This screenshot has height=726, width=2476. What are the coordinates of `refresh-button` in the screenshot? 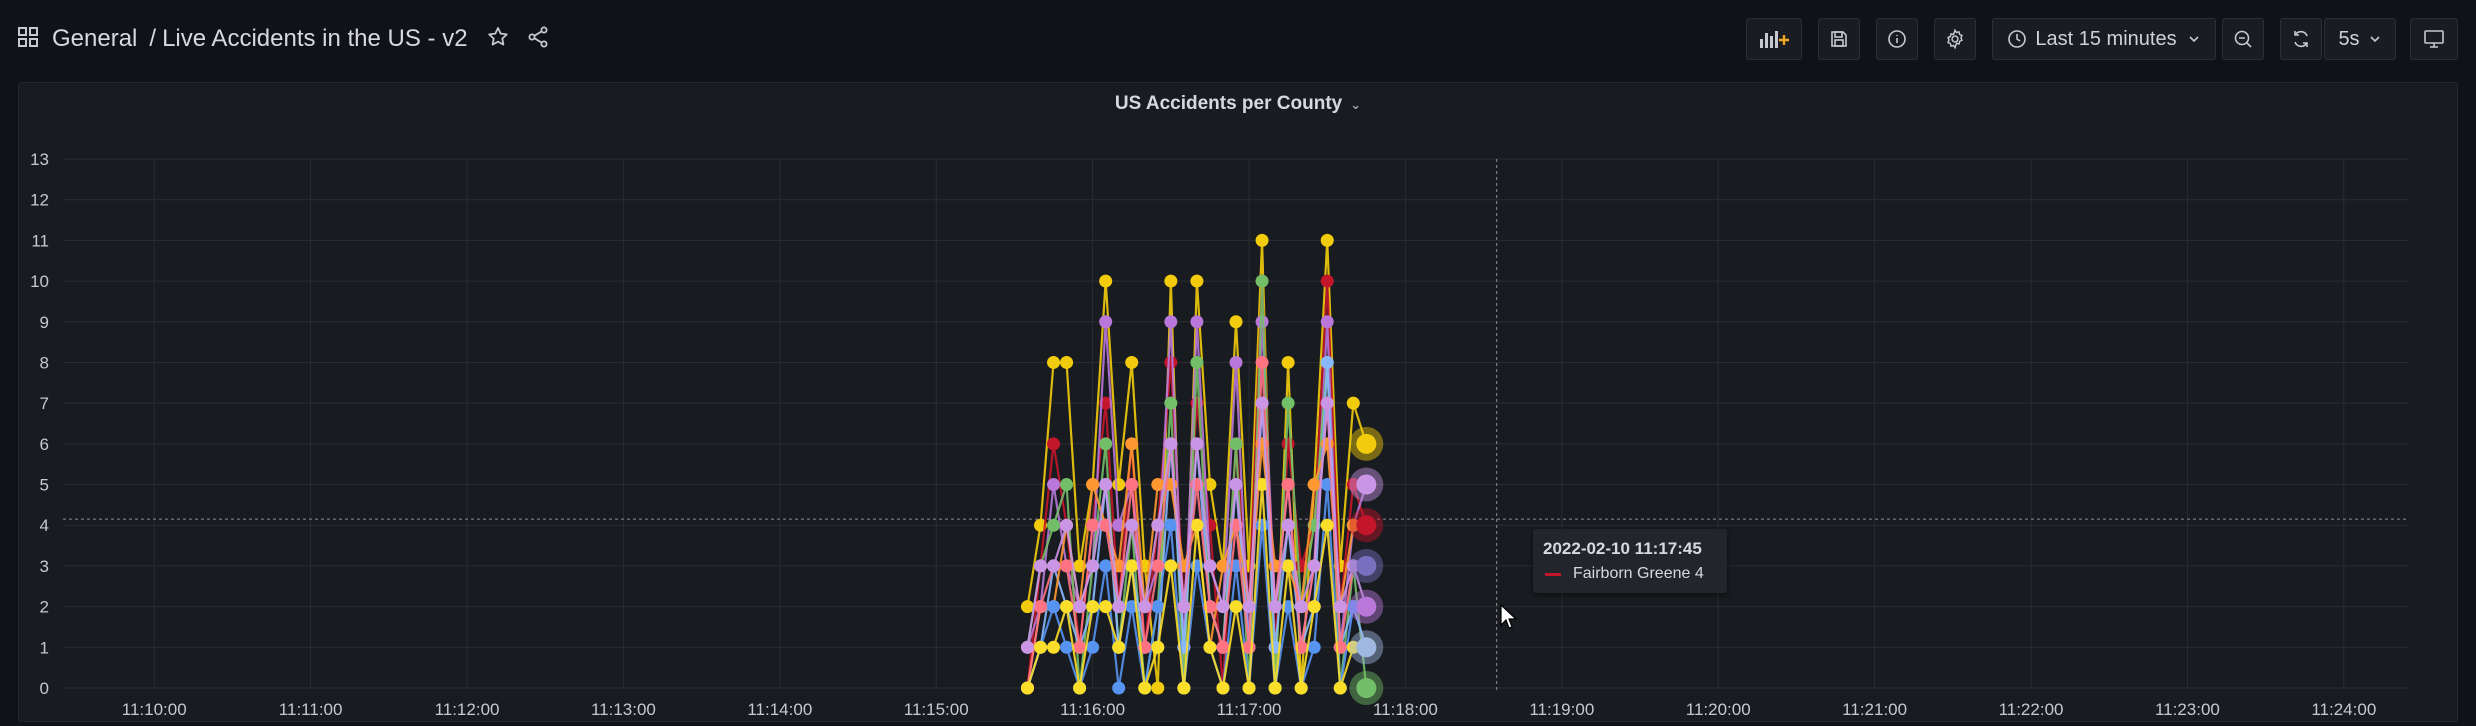 It's located at (2301, 39).